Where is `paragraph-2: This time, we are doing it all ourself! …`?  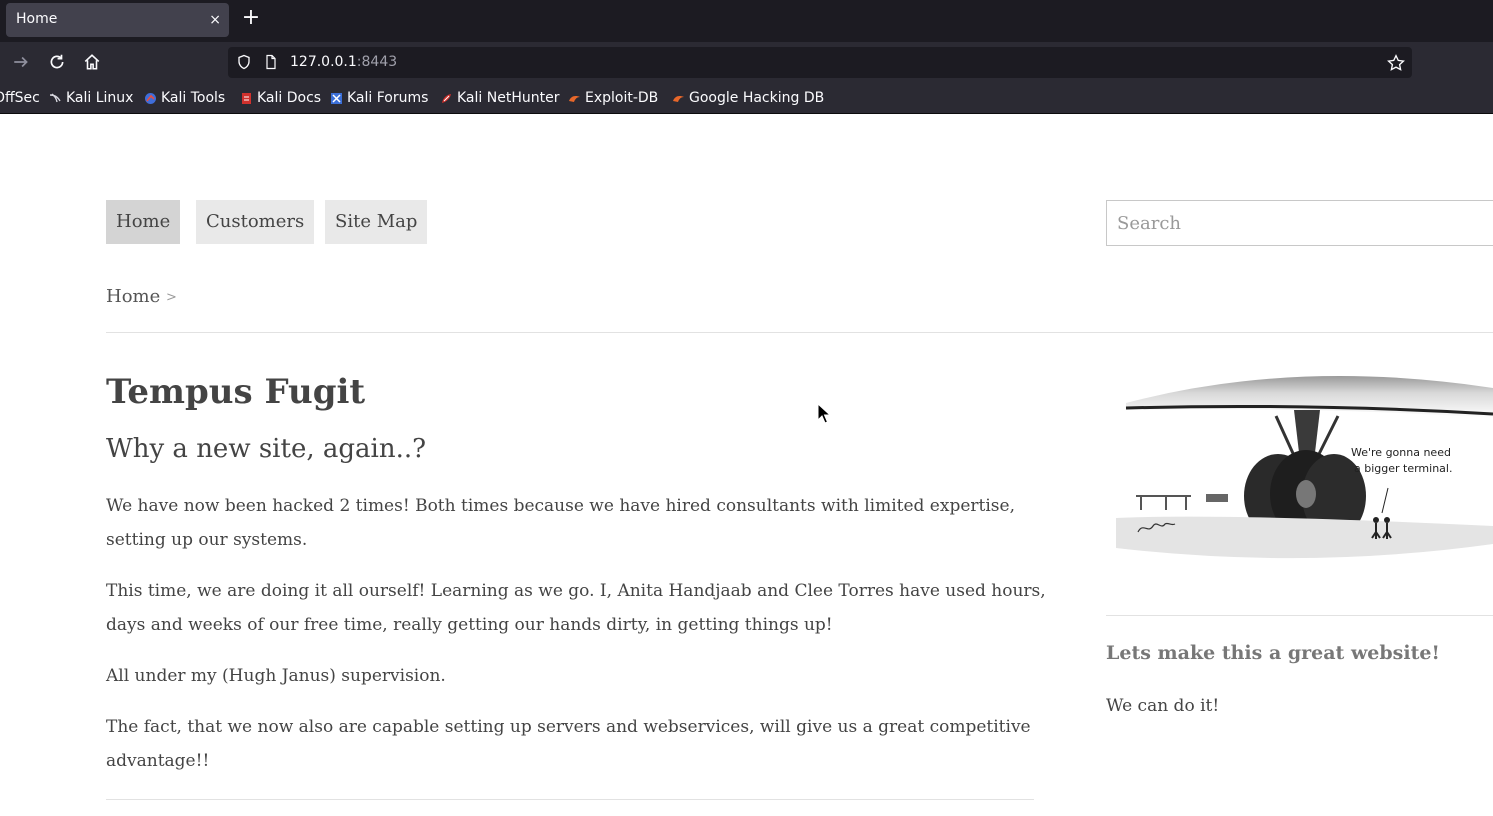
paragraph-2: This time, we are doing it all ourself! … is located at coordinates (576, 608).